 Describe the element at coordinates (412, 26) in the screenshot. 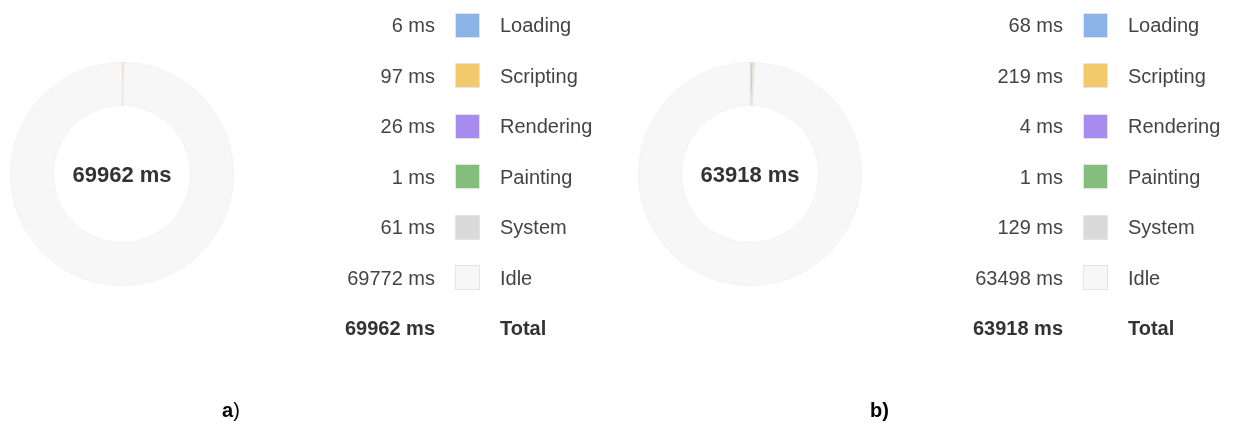

I see `legend-value: 6 ms` at that location.